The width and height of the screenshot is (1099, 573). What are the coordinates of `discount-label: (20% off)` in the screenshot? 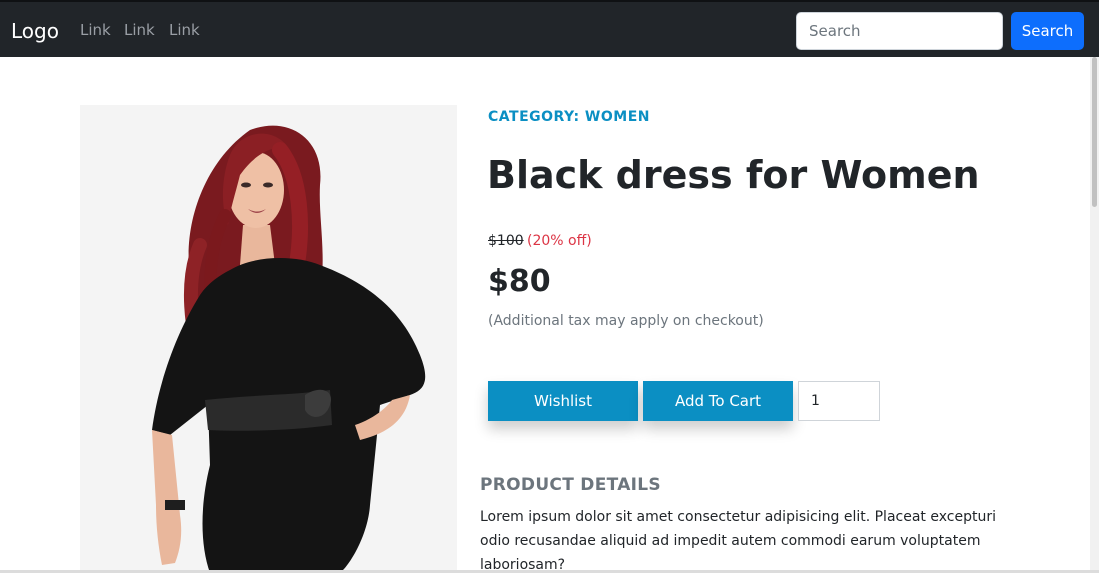 It's located at (559, 241).